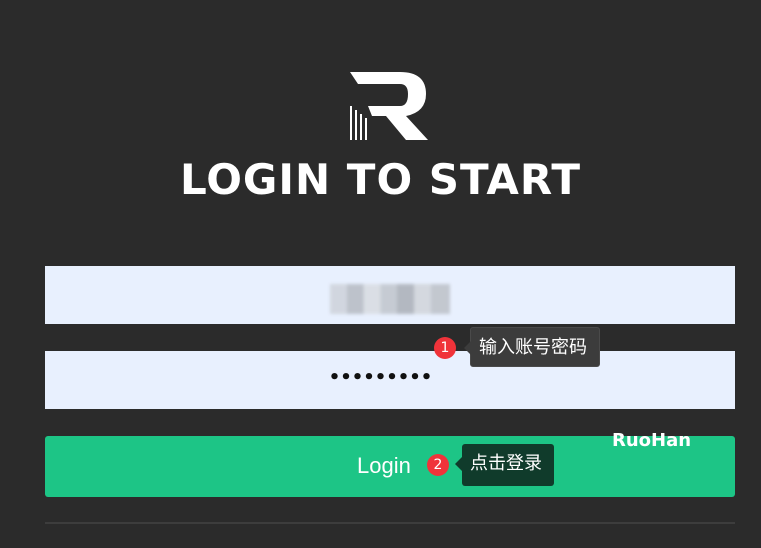 This screenshot has width=761, height=548. I want to click on step-badge-2: 2, so click(438, 465).